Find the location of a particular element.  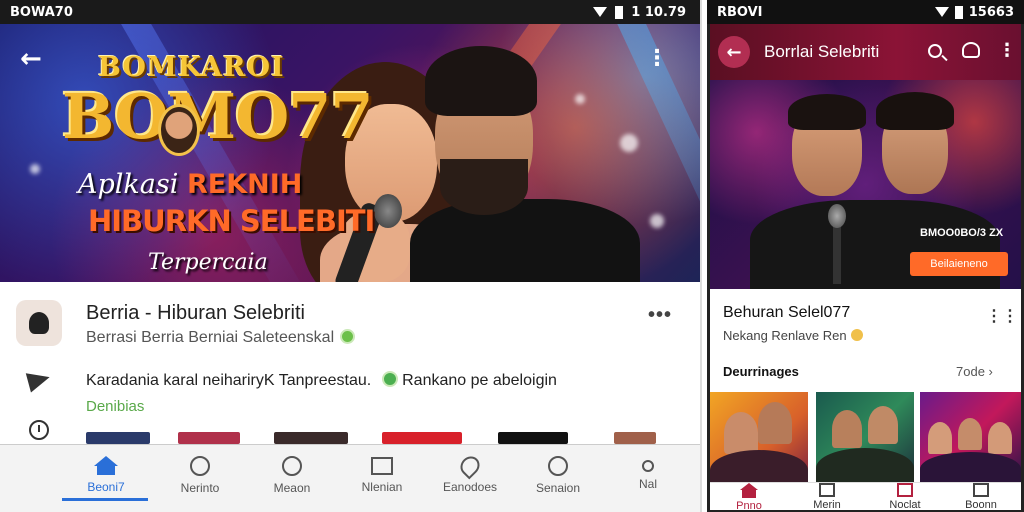

status-left-text: RBOVI is located at coordinates (740, 12).